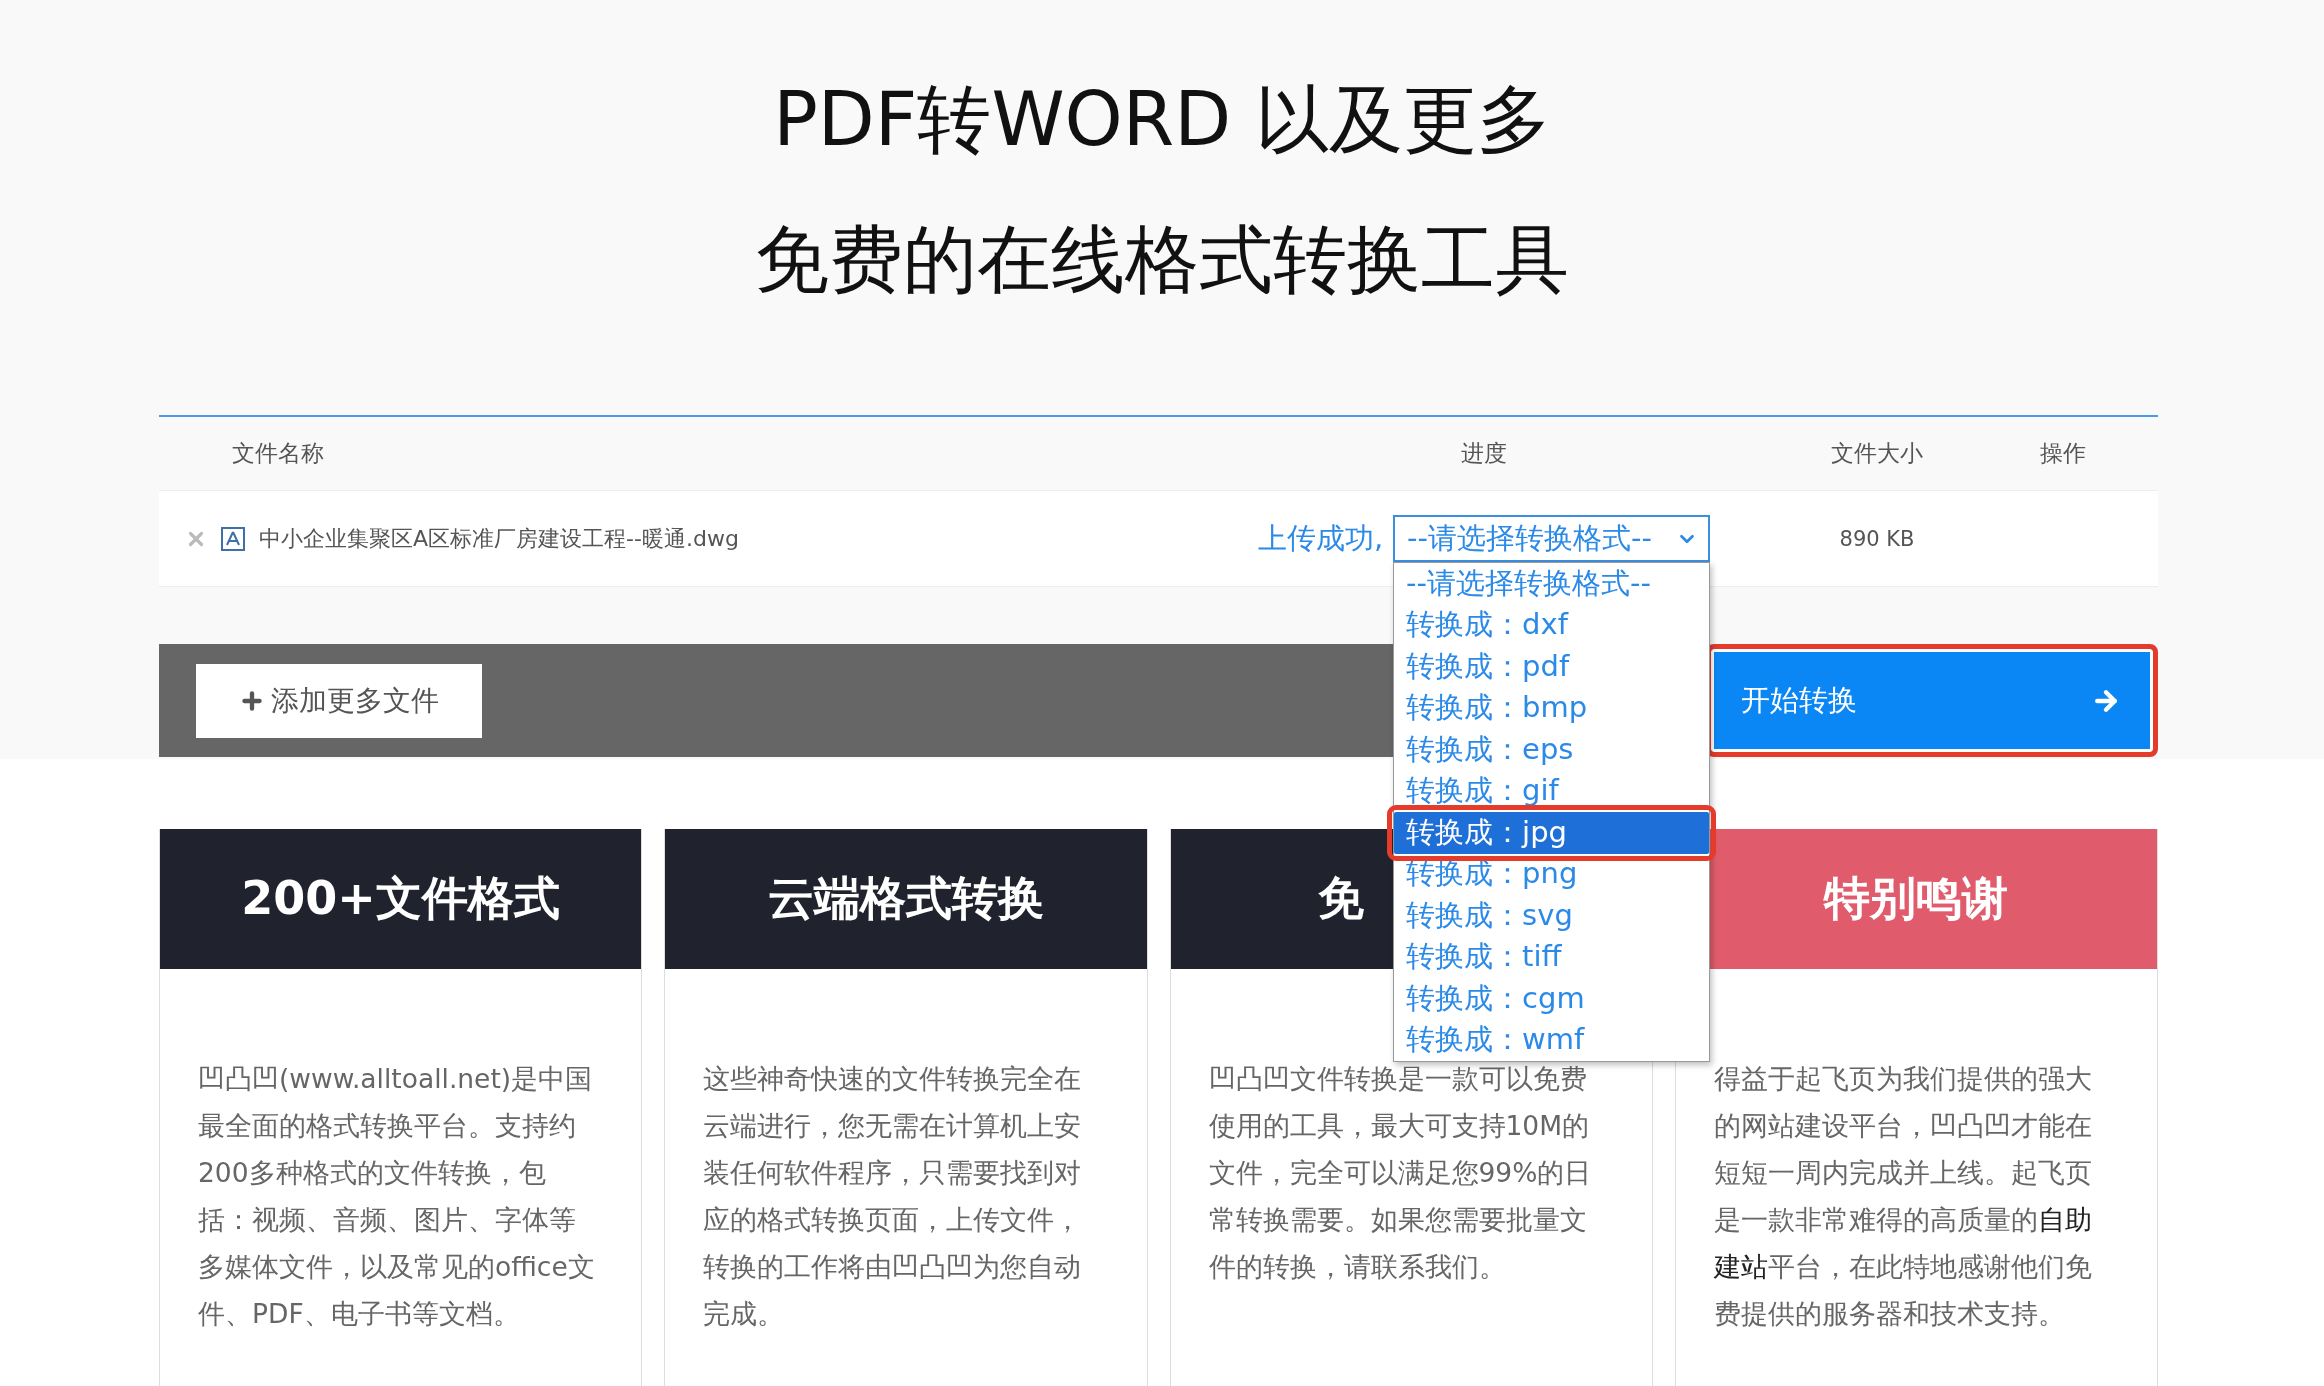  I want to click on dropdown-option: 转换成：gif, so click(1552, 791).